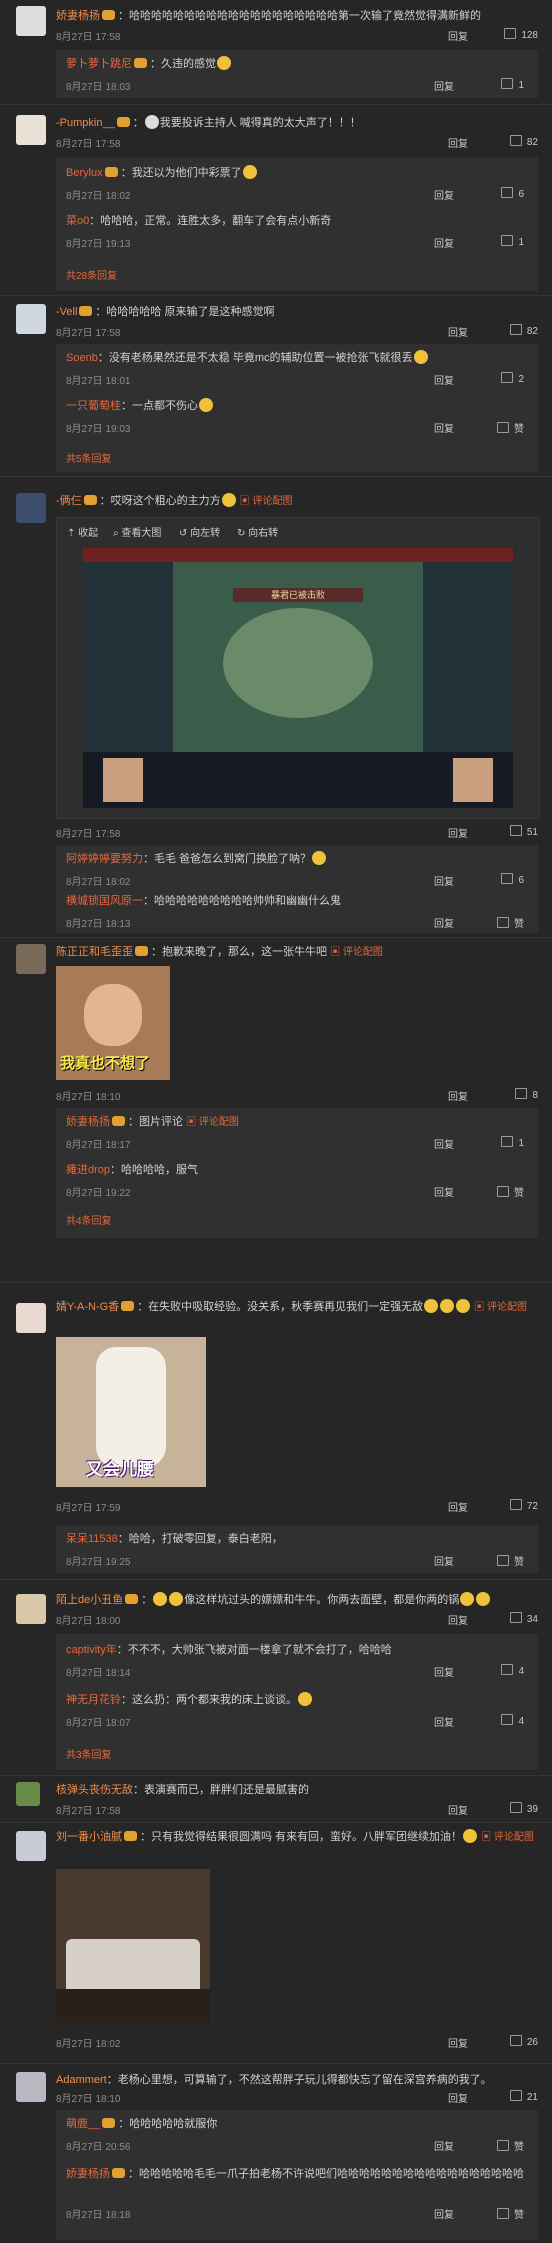 This screenshot has width=552, height=2243. I want to click on comment-image: 又会儿腰, so click(131, 1412).